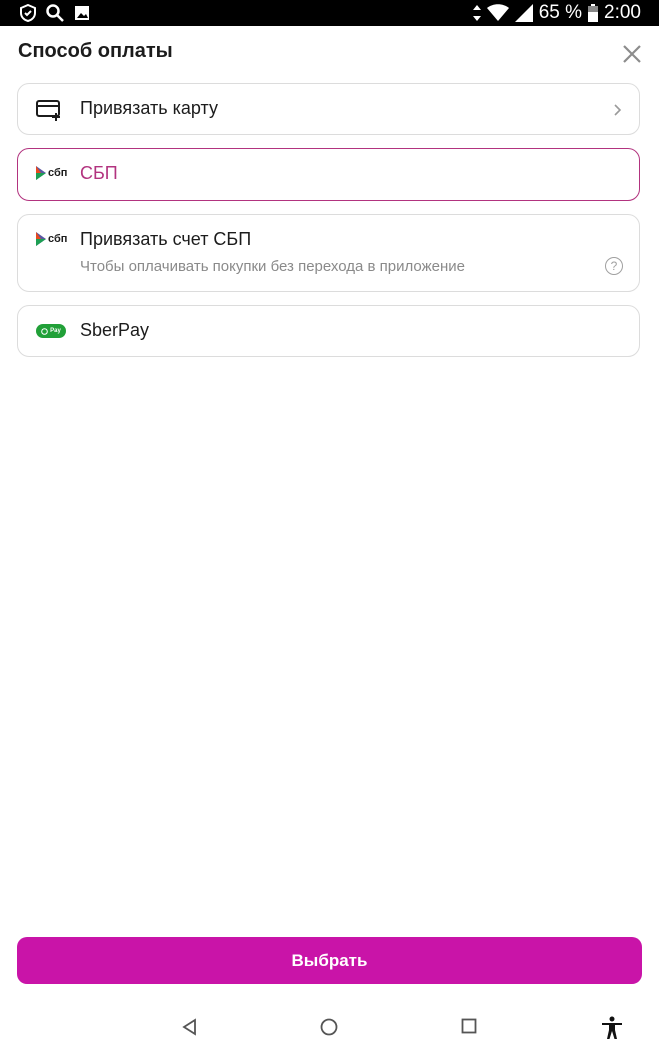 The width and height of the screenshot is (659, 1054). I want to click on back-icon, so click(189, 1027).